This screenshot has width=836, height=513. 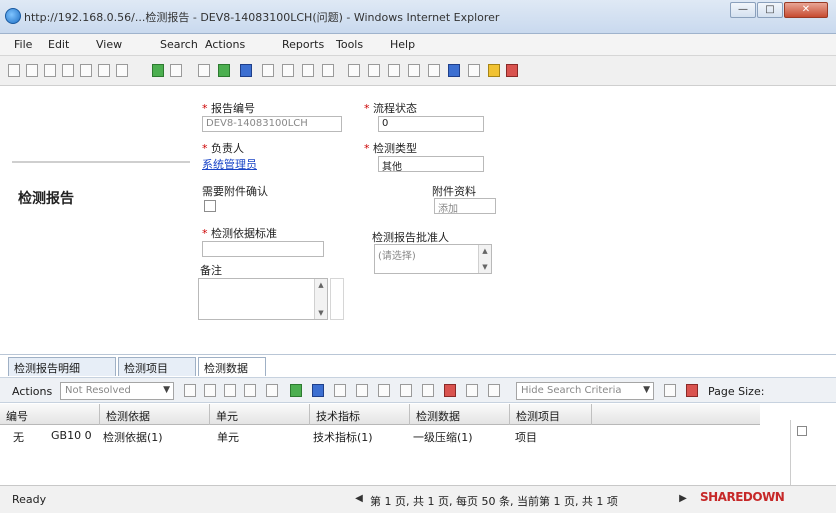 I want to click on settings-icon, so click(x=474, y=70).